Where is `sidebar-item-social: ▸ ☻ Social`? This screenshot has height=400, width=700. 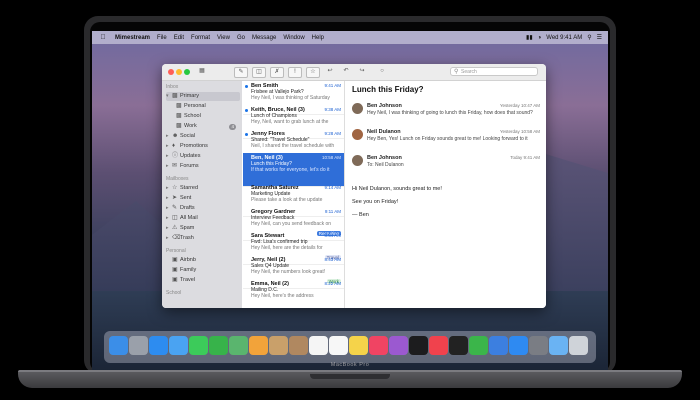 sidebar-item-social: ▸ ☻ Social is located at coordinates (203, 136).